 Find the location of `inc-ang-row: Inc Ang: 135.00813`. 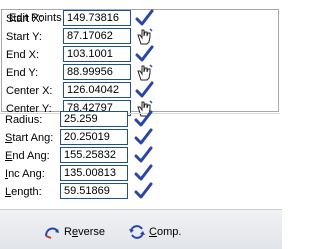

inc-ang-row: Inc Ang: 135.00813 is located at coordinates (85, 173).